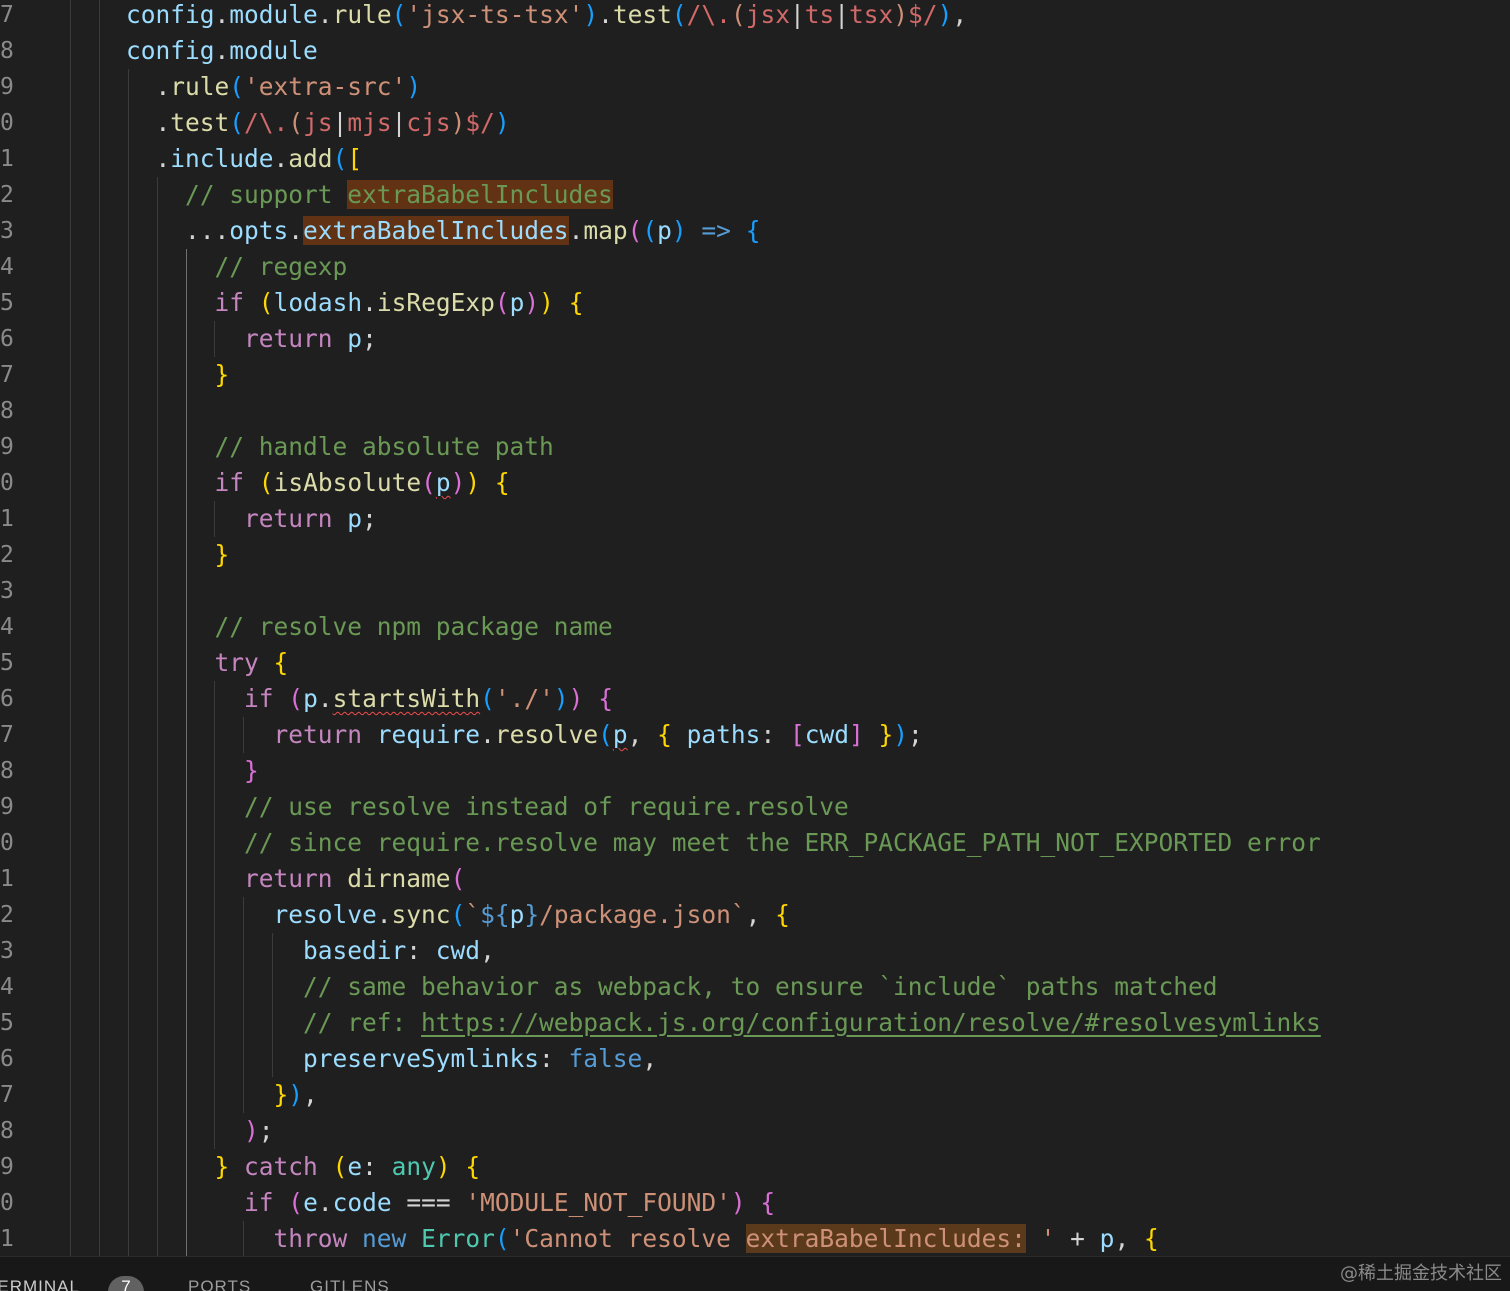 Image resolution: width=1510 pixels, height=1291 pixels. Describe the element at coordinates (458, 950) in the screenshot. I see `code-token: cwd` at that location.